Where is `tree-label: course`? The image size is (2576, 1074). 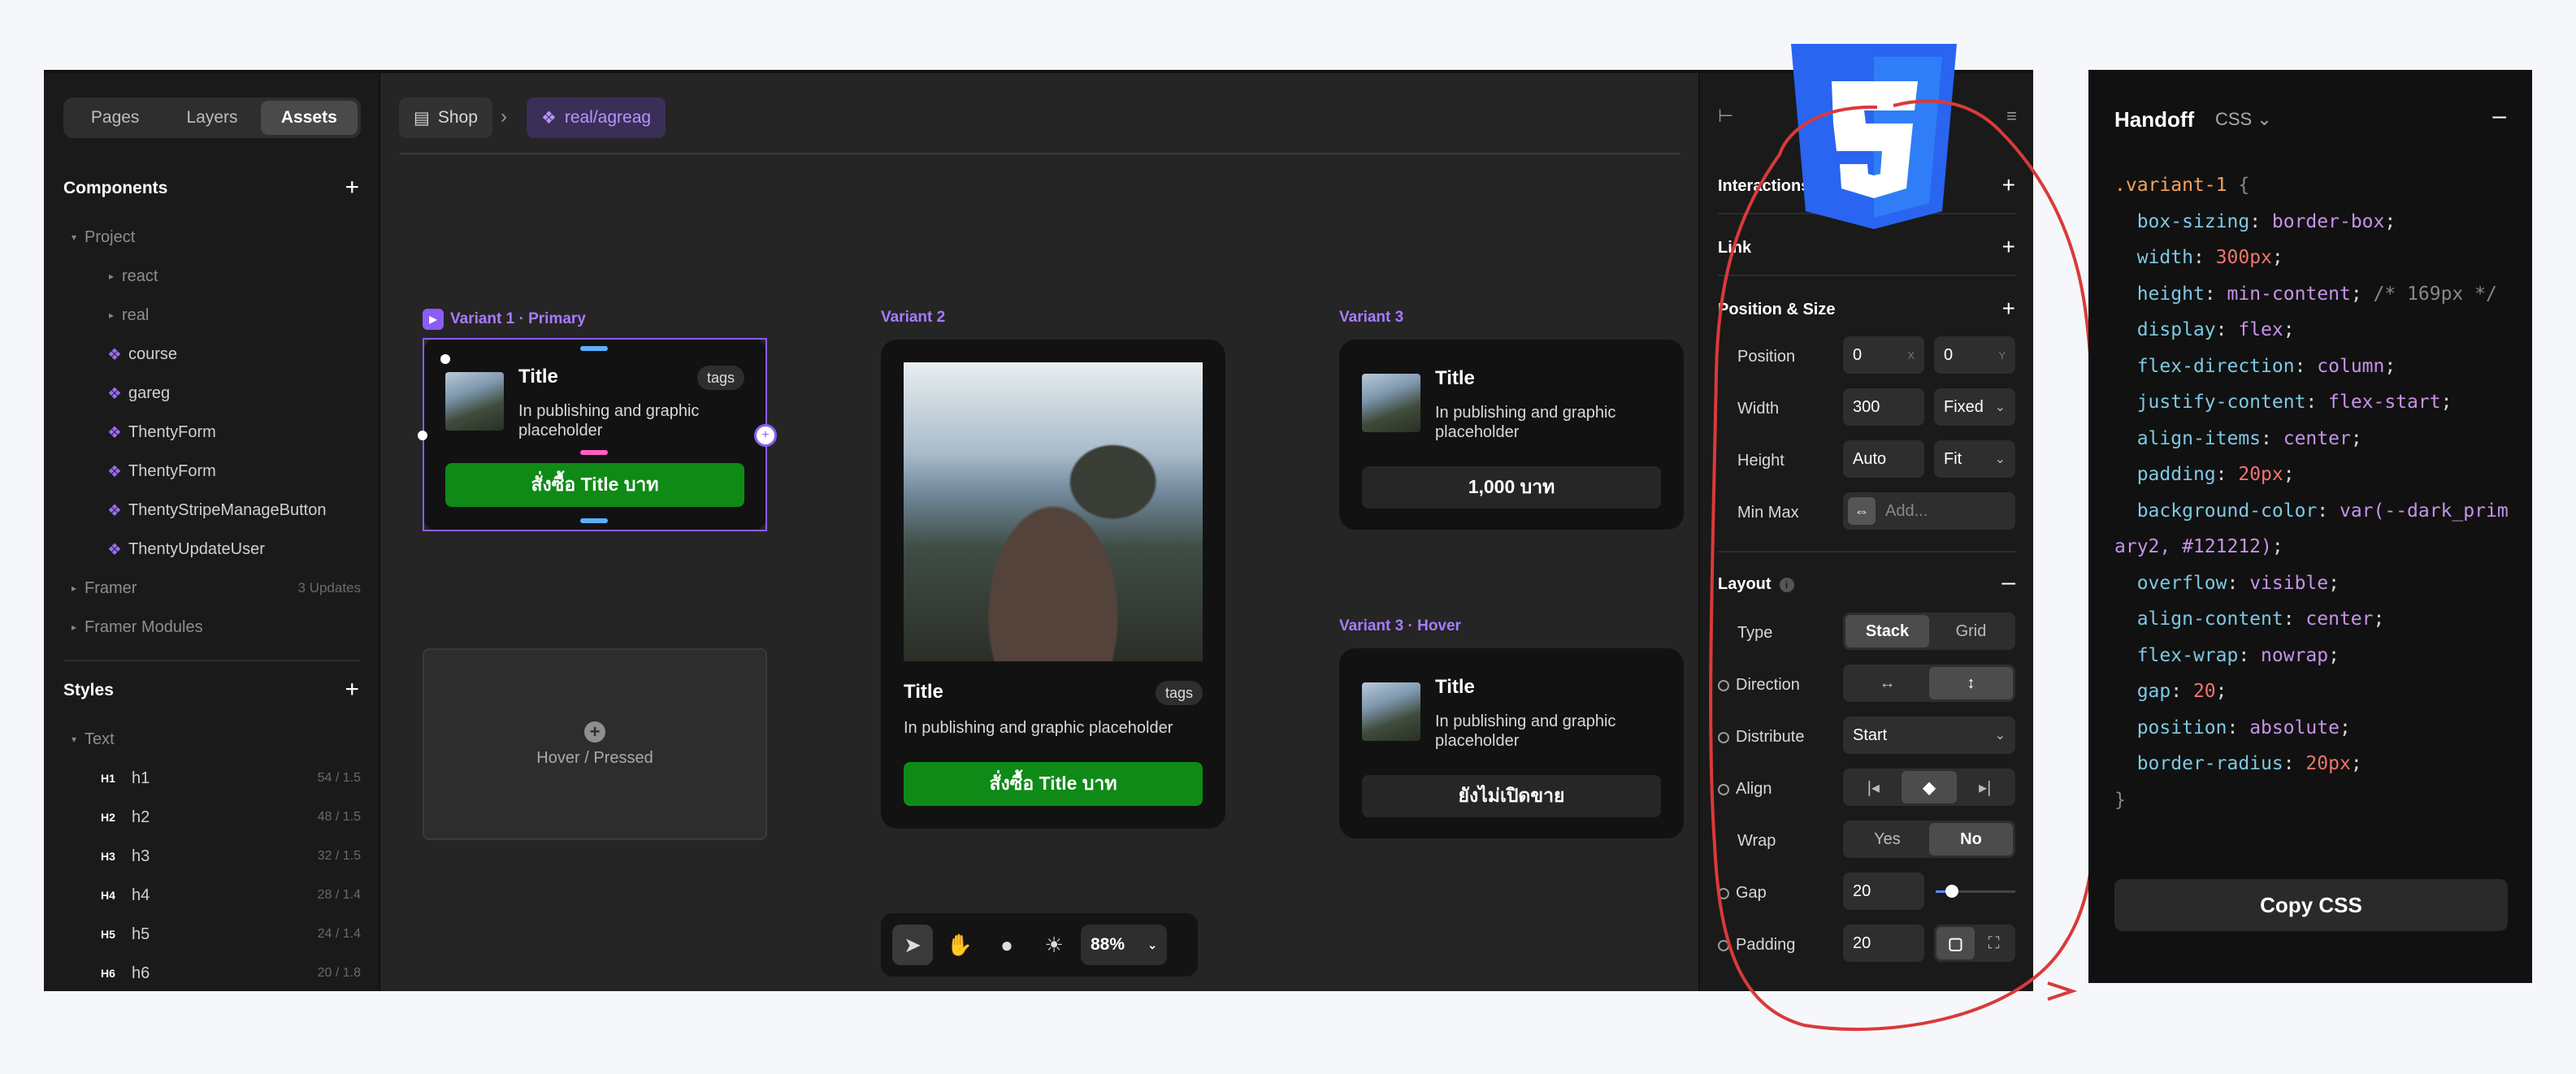 tree-label: course is located at coordinates (153, 353).